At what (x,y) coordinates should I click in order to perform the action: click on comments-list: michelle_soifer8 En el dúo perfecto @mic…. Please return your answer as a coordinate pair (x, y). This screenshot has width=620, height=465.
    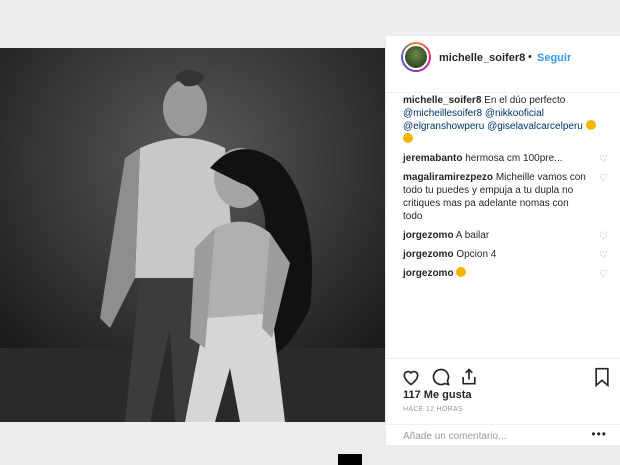
    Looking at the image, I should click on (505, 190).